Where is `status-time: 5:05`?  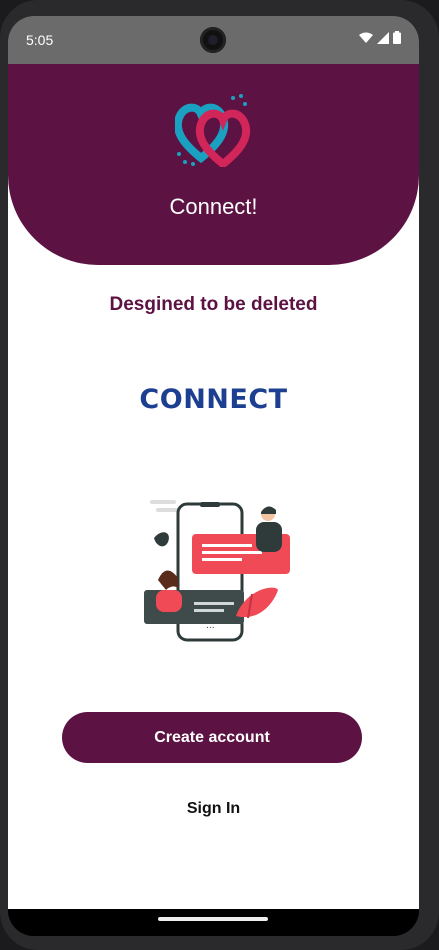 status-time: 5:05 is located at coordinates (40, 40).